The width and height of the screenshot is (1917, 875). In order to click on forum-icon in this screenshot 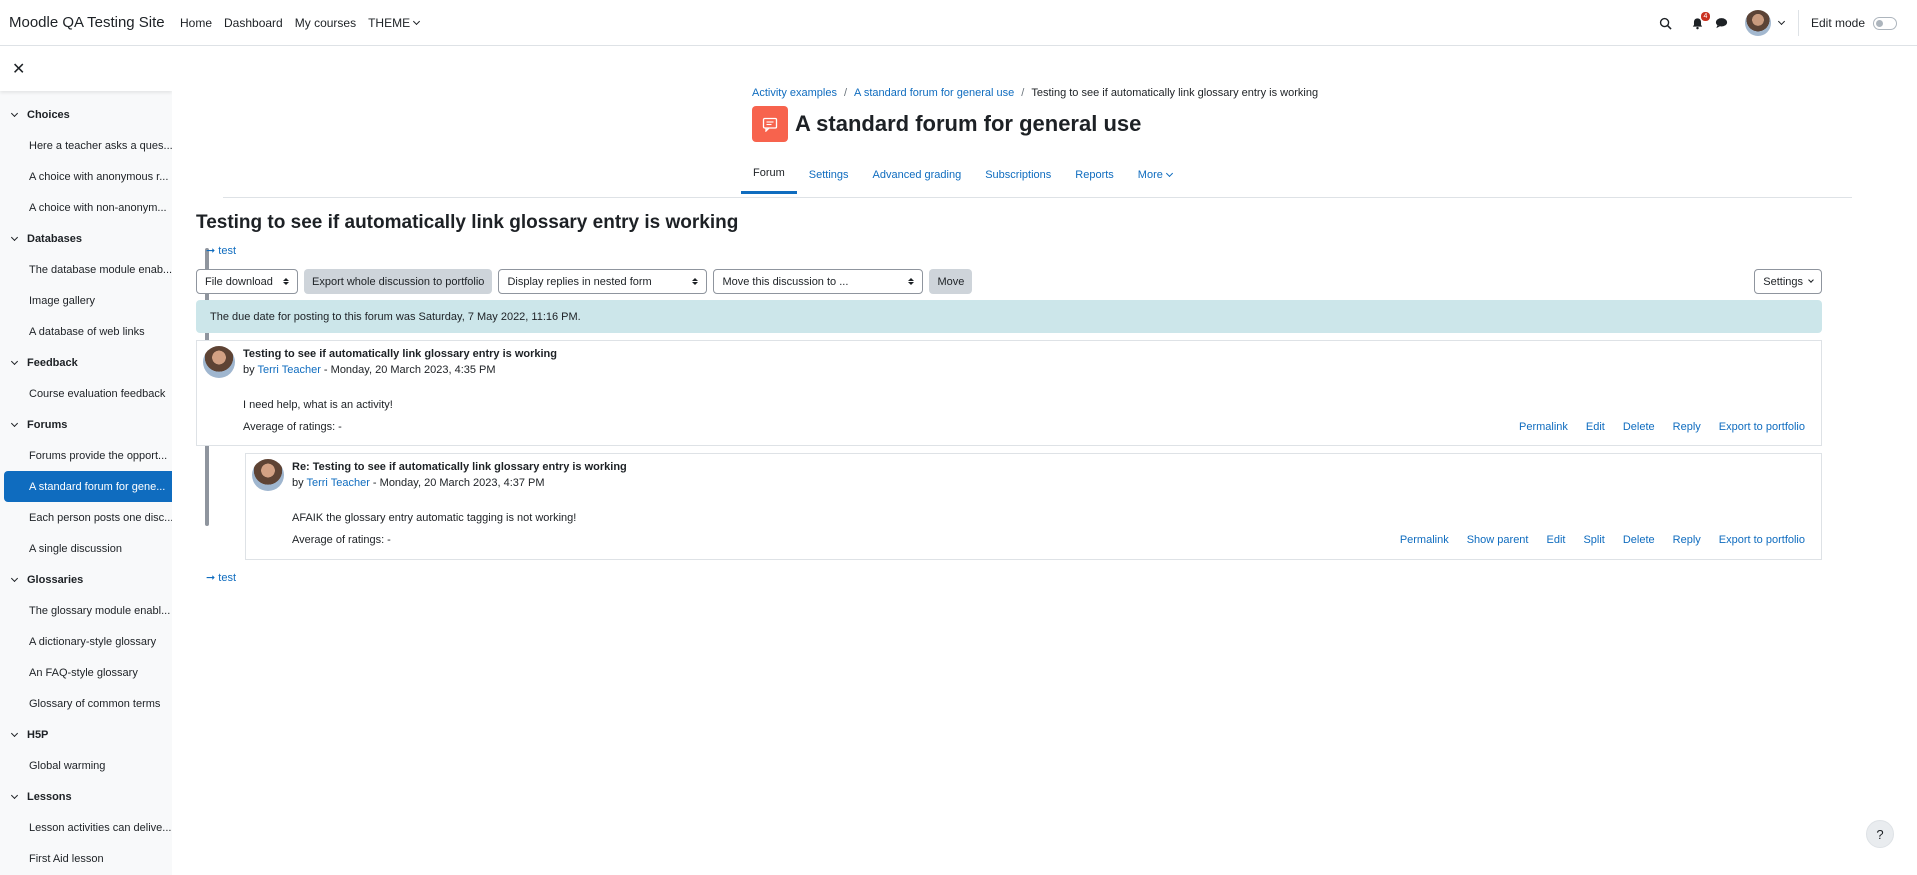, I will do `click(770, 124)`.